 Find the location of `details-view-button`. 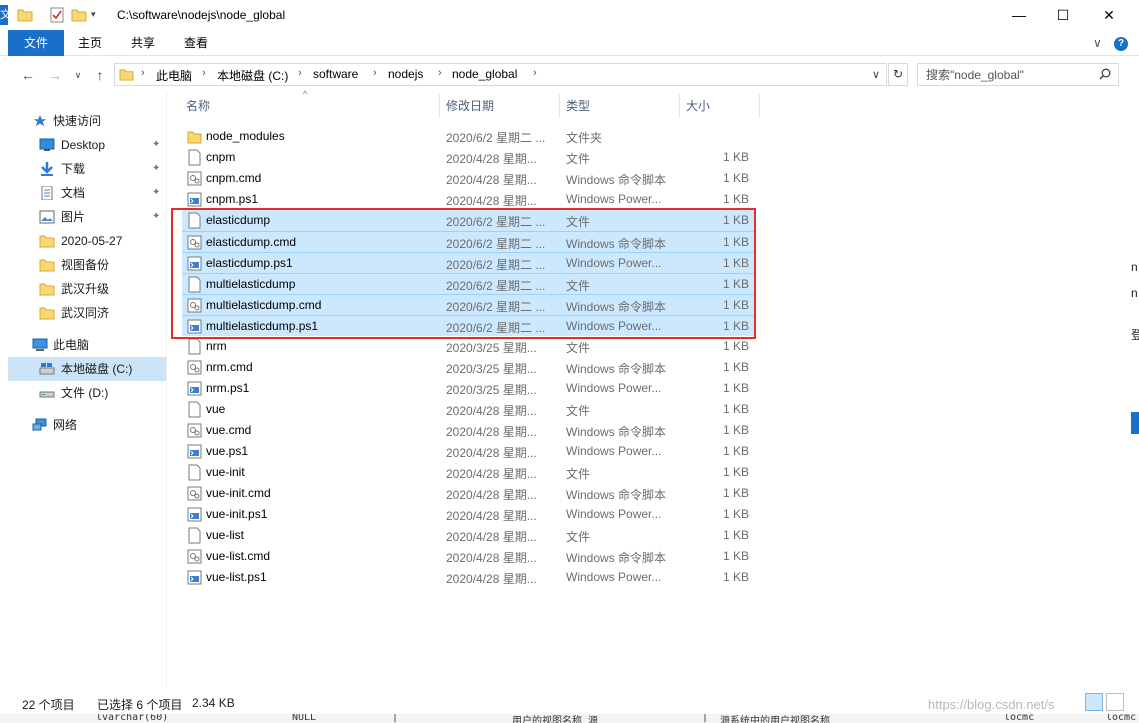

details-view-button is located at coordinates (1094, 702).